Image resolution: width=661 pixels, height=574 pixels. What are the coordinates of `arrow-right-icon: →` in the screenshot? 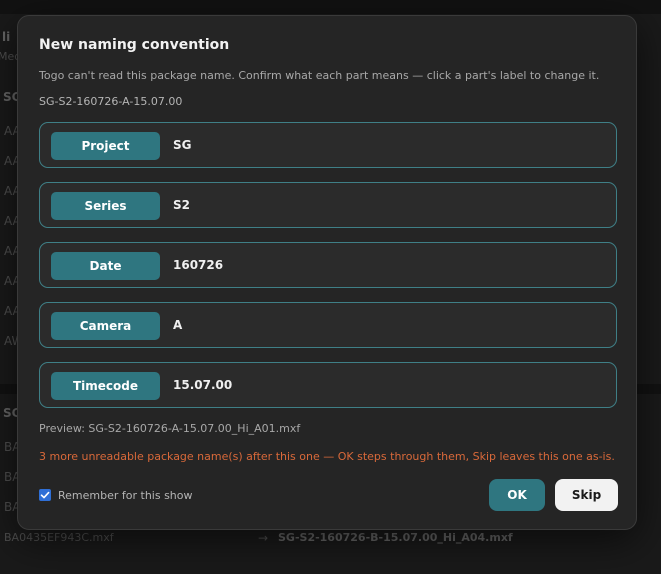 It's located at (263, 538).